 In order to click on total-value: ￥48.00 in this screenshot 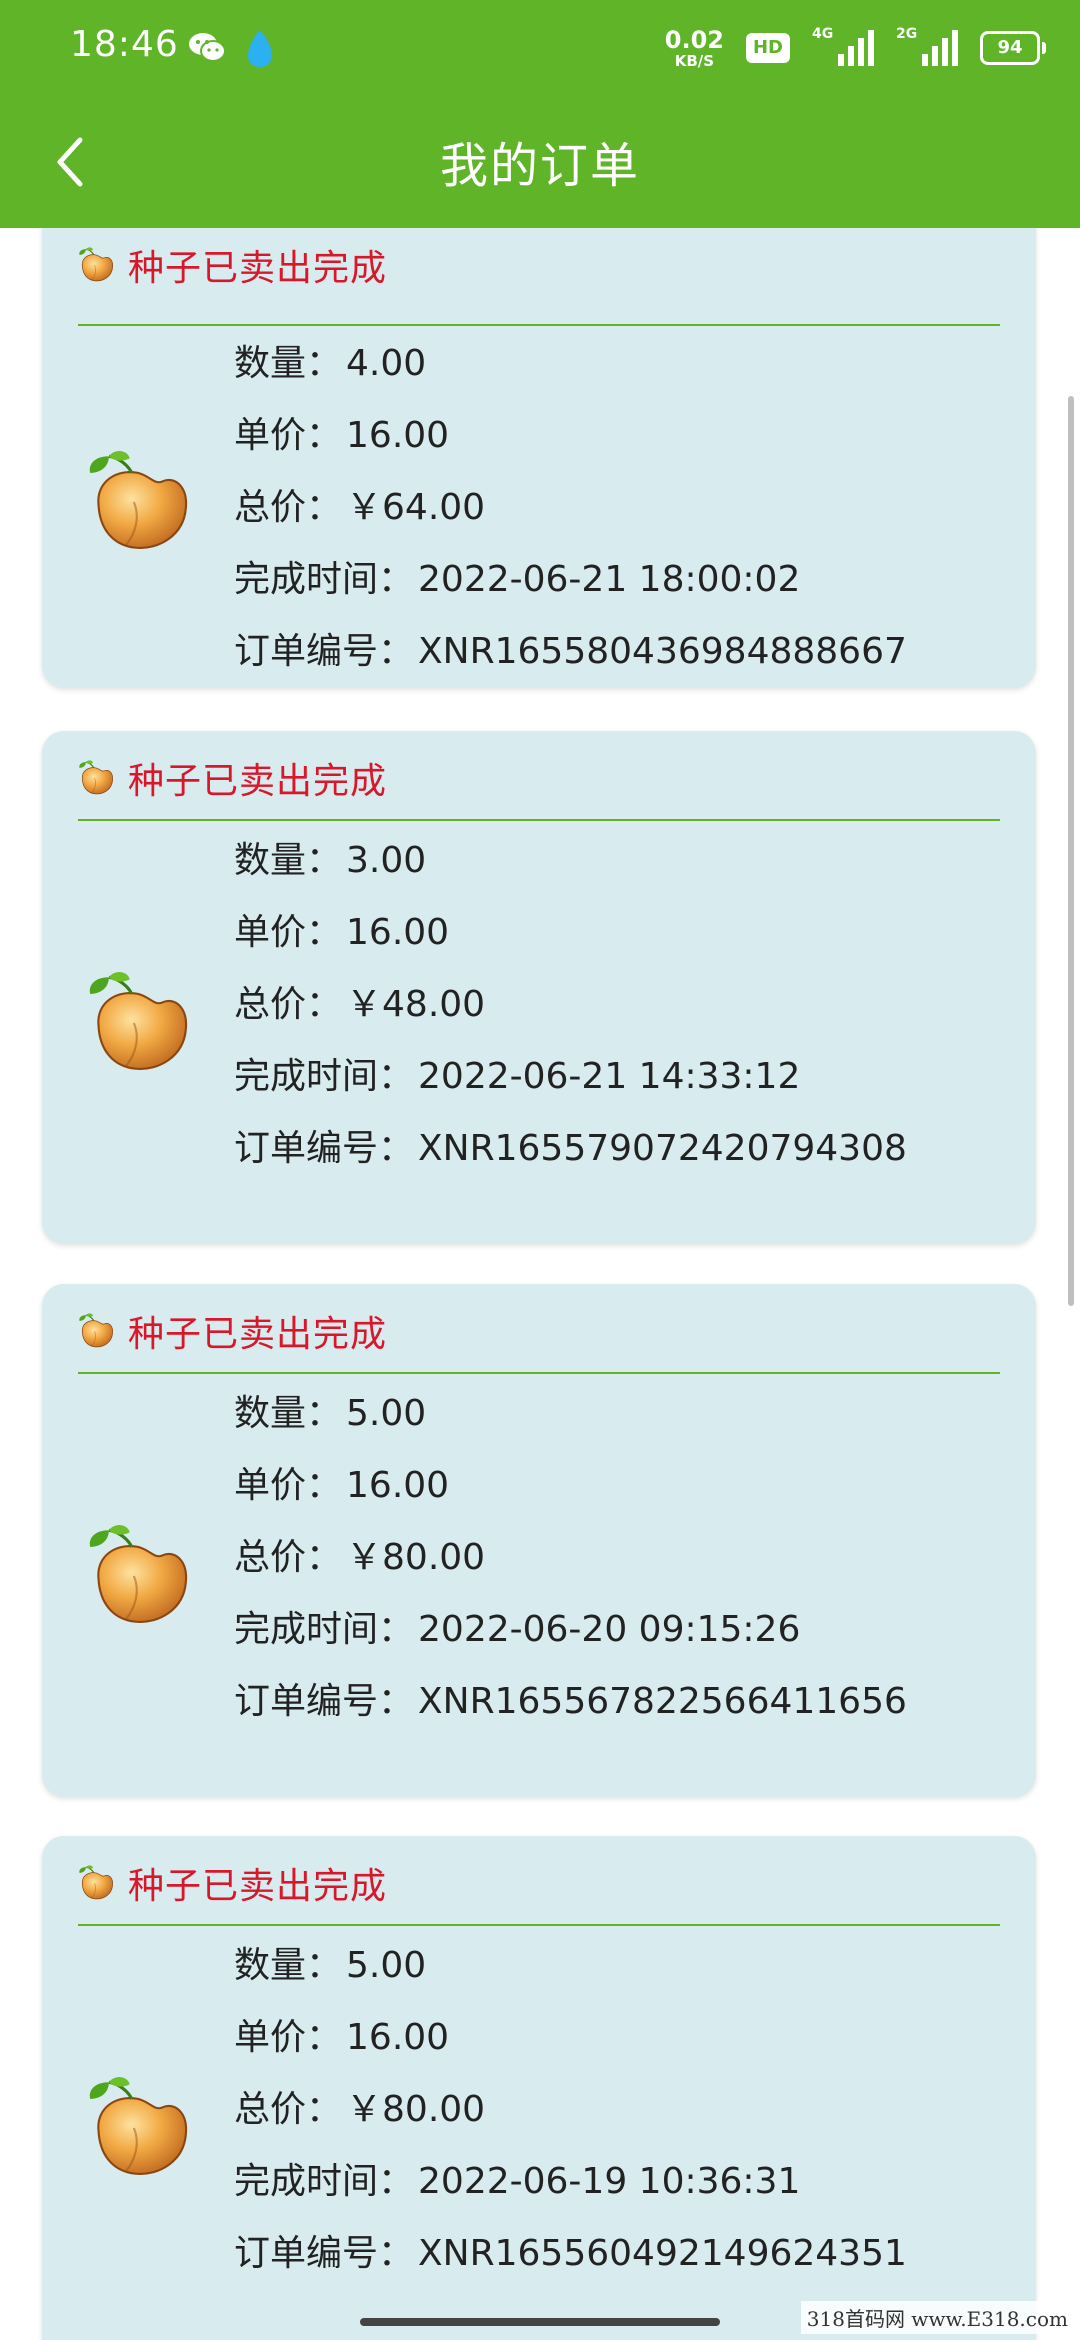, I will do `click(416, 1004)`.